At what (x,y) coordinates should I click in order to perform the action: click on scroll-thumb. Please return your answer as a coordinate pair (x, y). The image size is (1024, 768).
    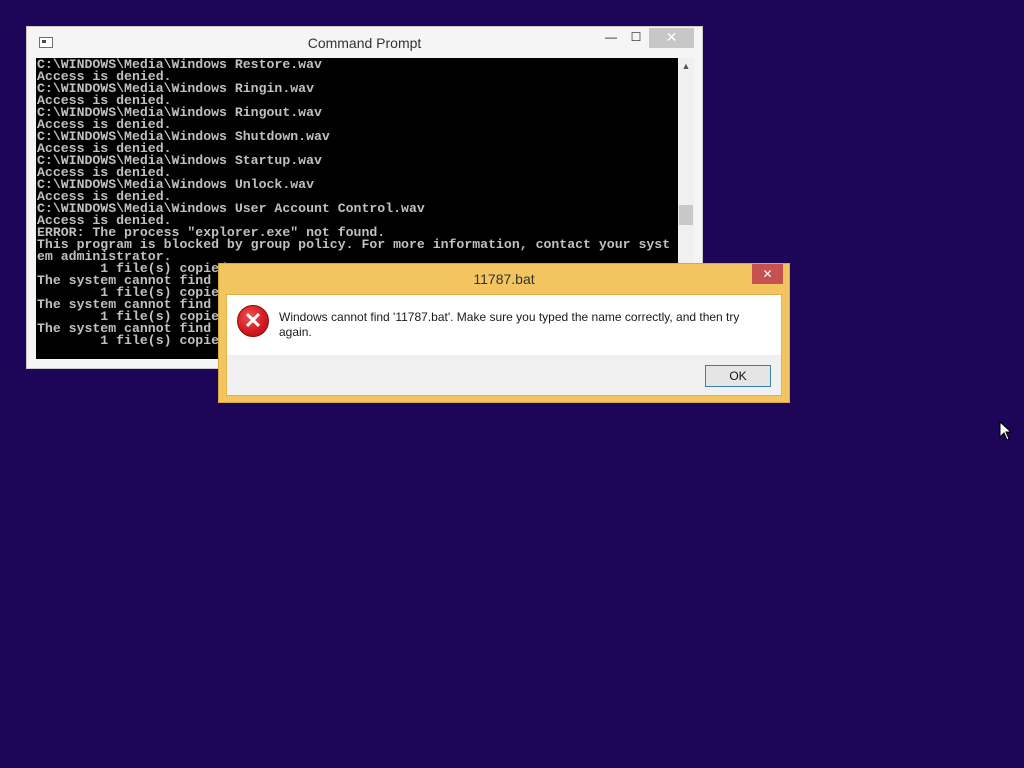
    Looking at the image, I should click on (686, 215).